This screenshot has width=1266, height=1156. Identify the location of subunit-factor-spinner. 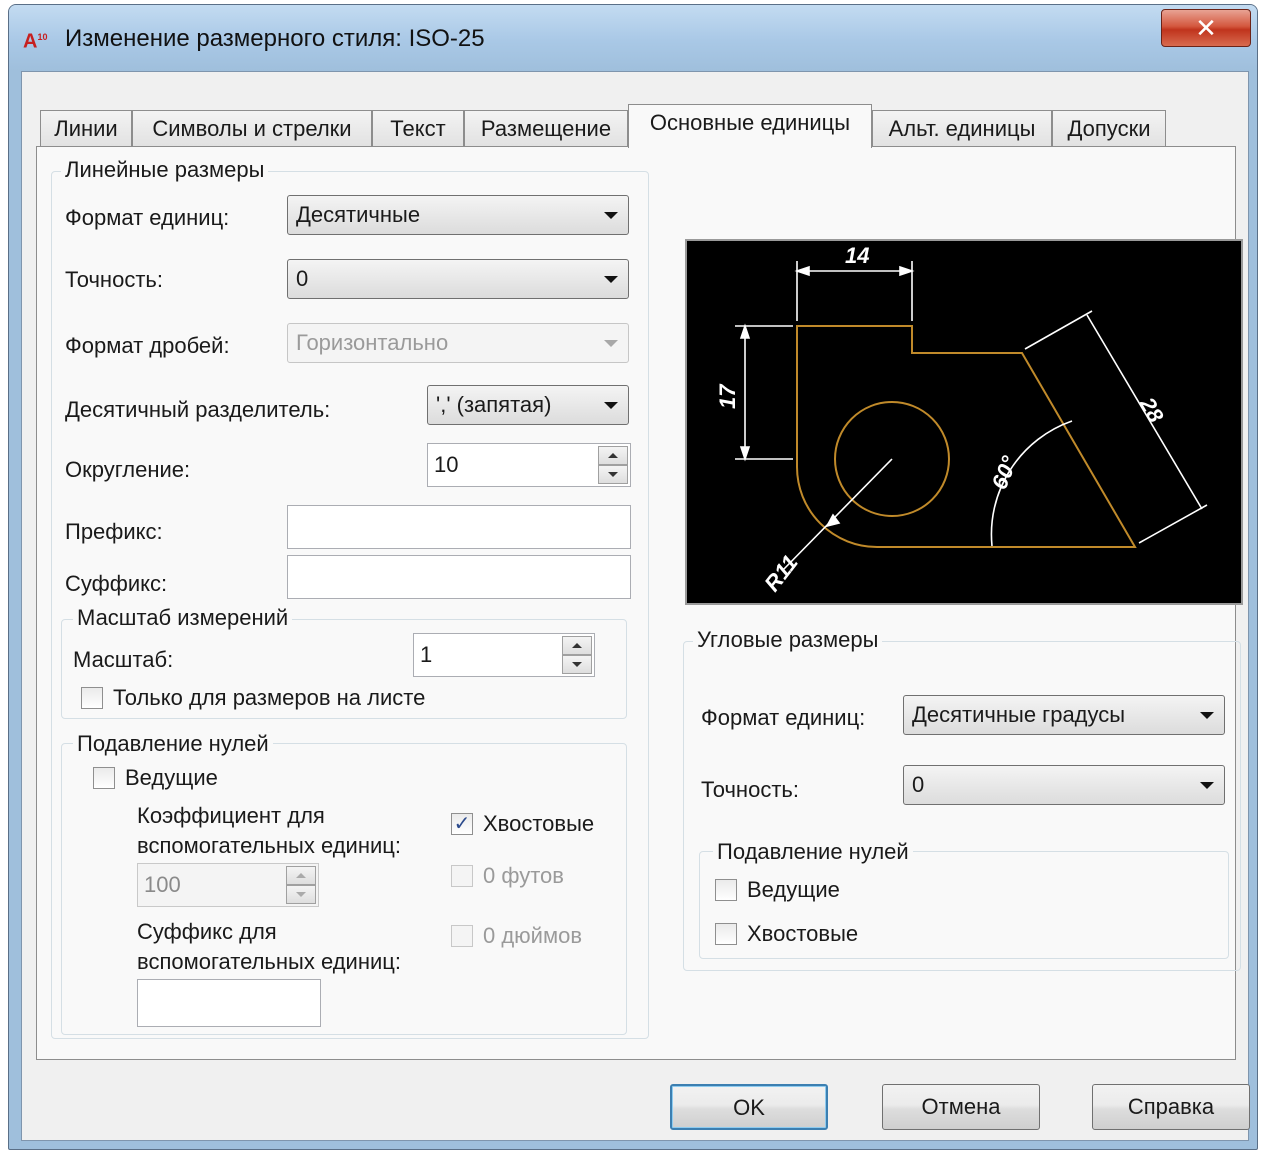
(301, 885).